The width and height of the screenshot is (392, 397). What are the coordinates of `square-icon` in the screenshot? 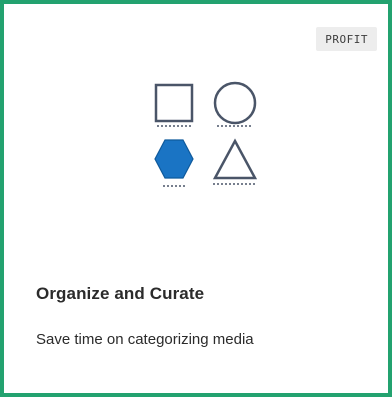 It's located at (174, 105).